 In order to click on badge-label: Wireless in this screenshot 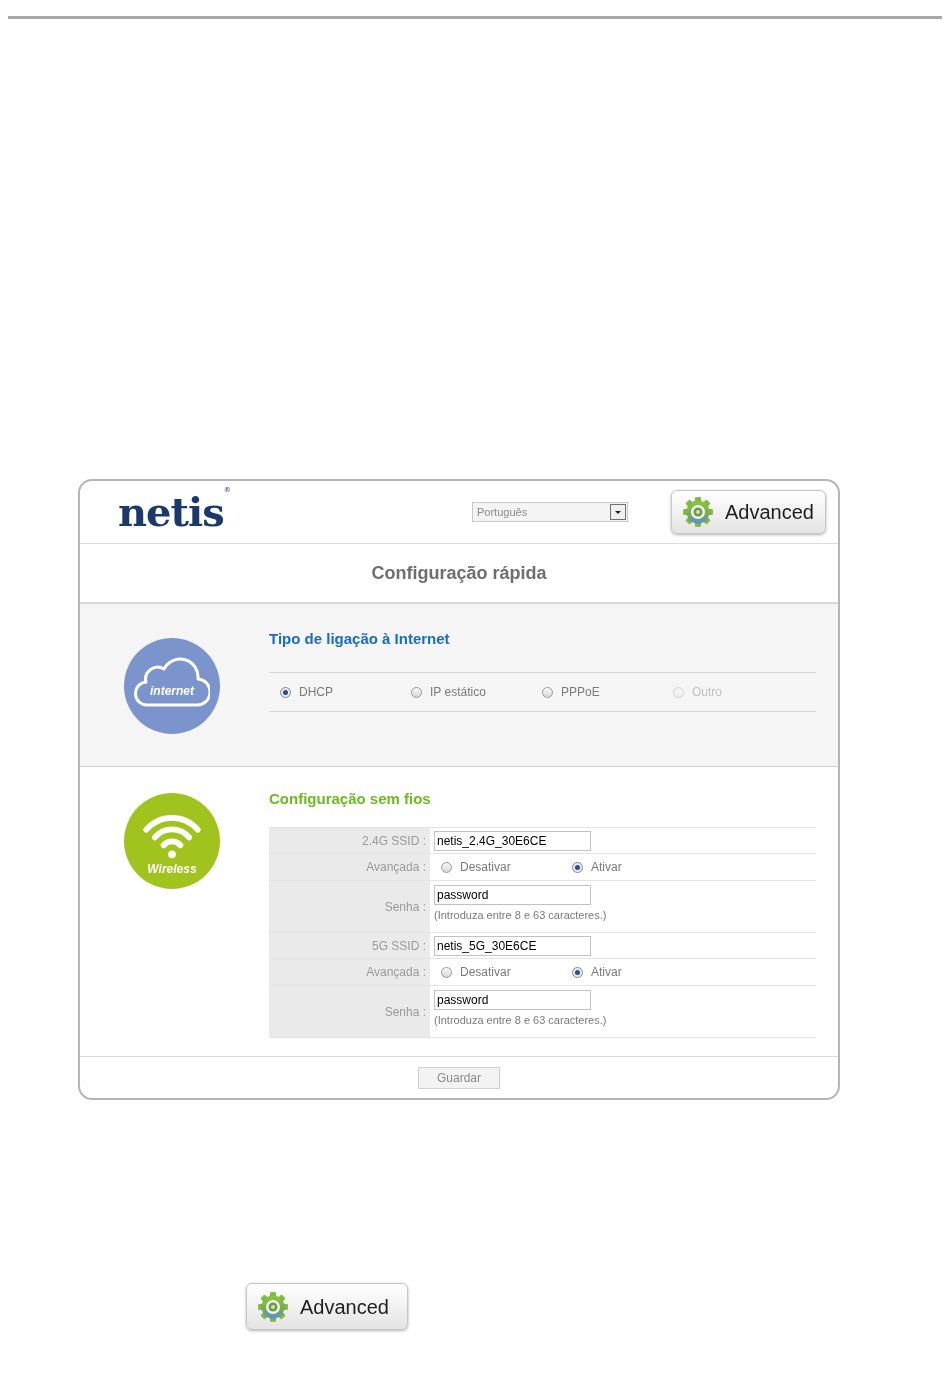, I will do `click(172, 869)`.